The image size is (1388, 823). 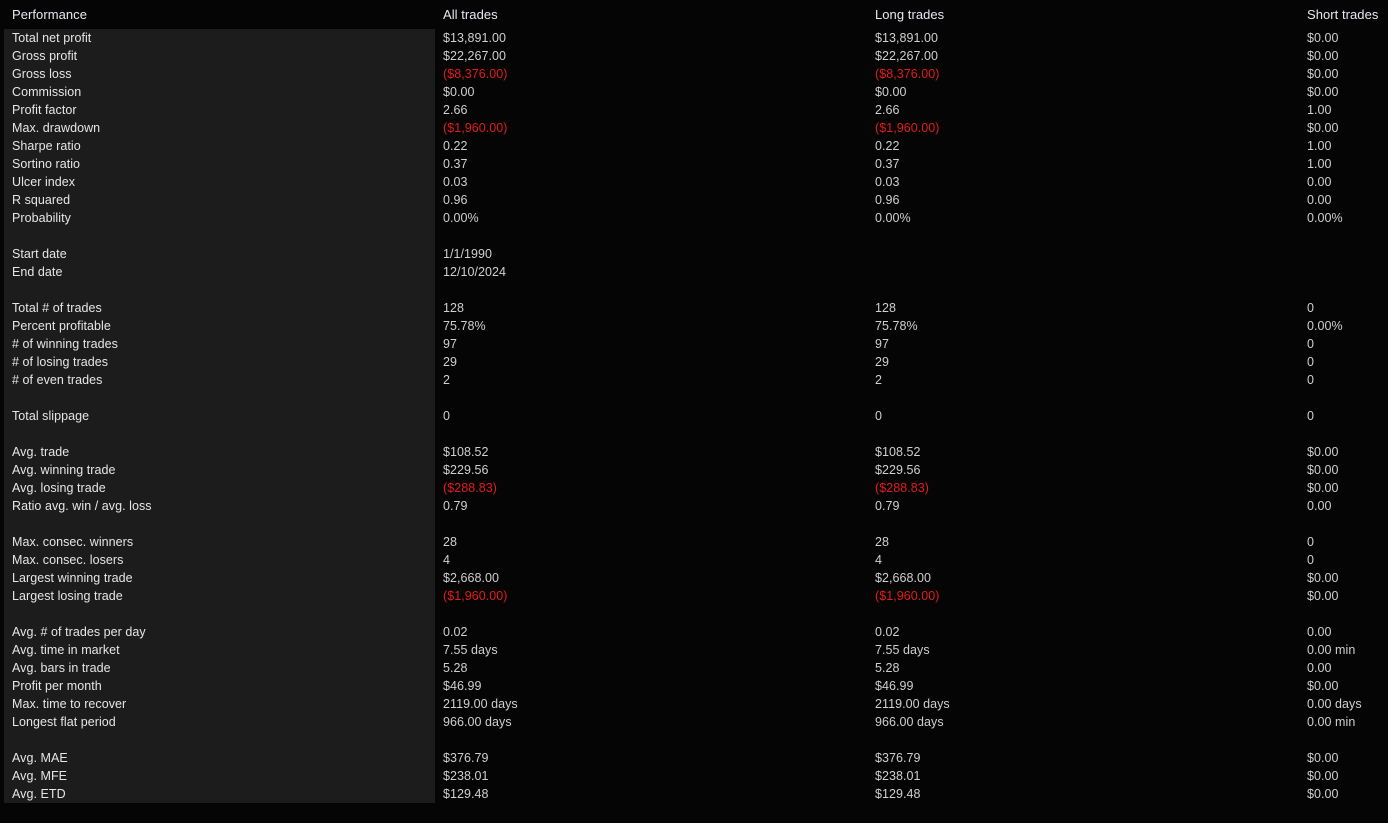 I want to click on cell-all-trades: 7.55 days, so click(x=470, y=650).